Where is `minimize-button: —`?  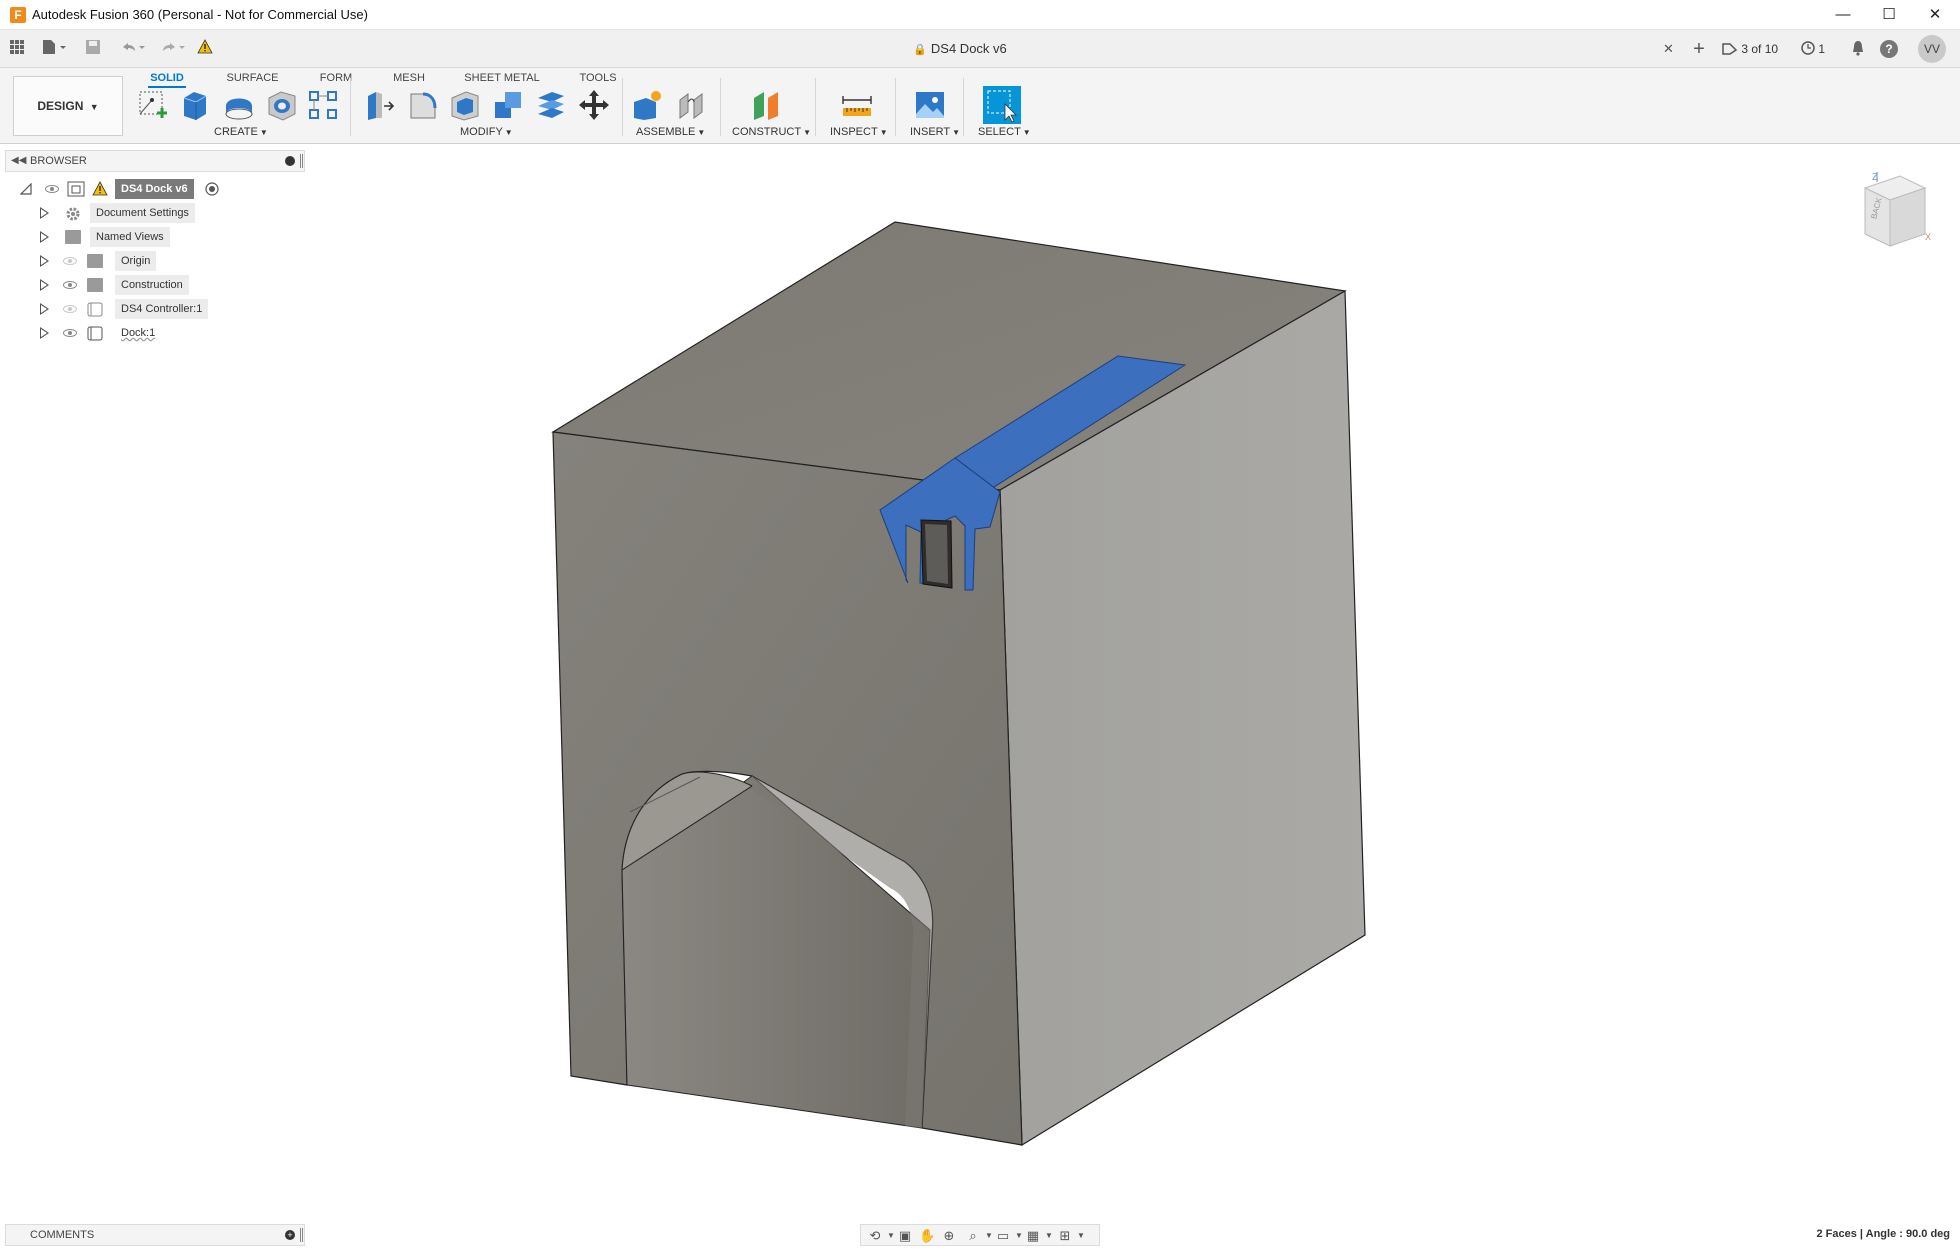 minimize-button: — is located at coordinates (1843, 15).